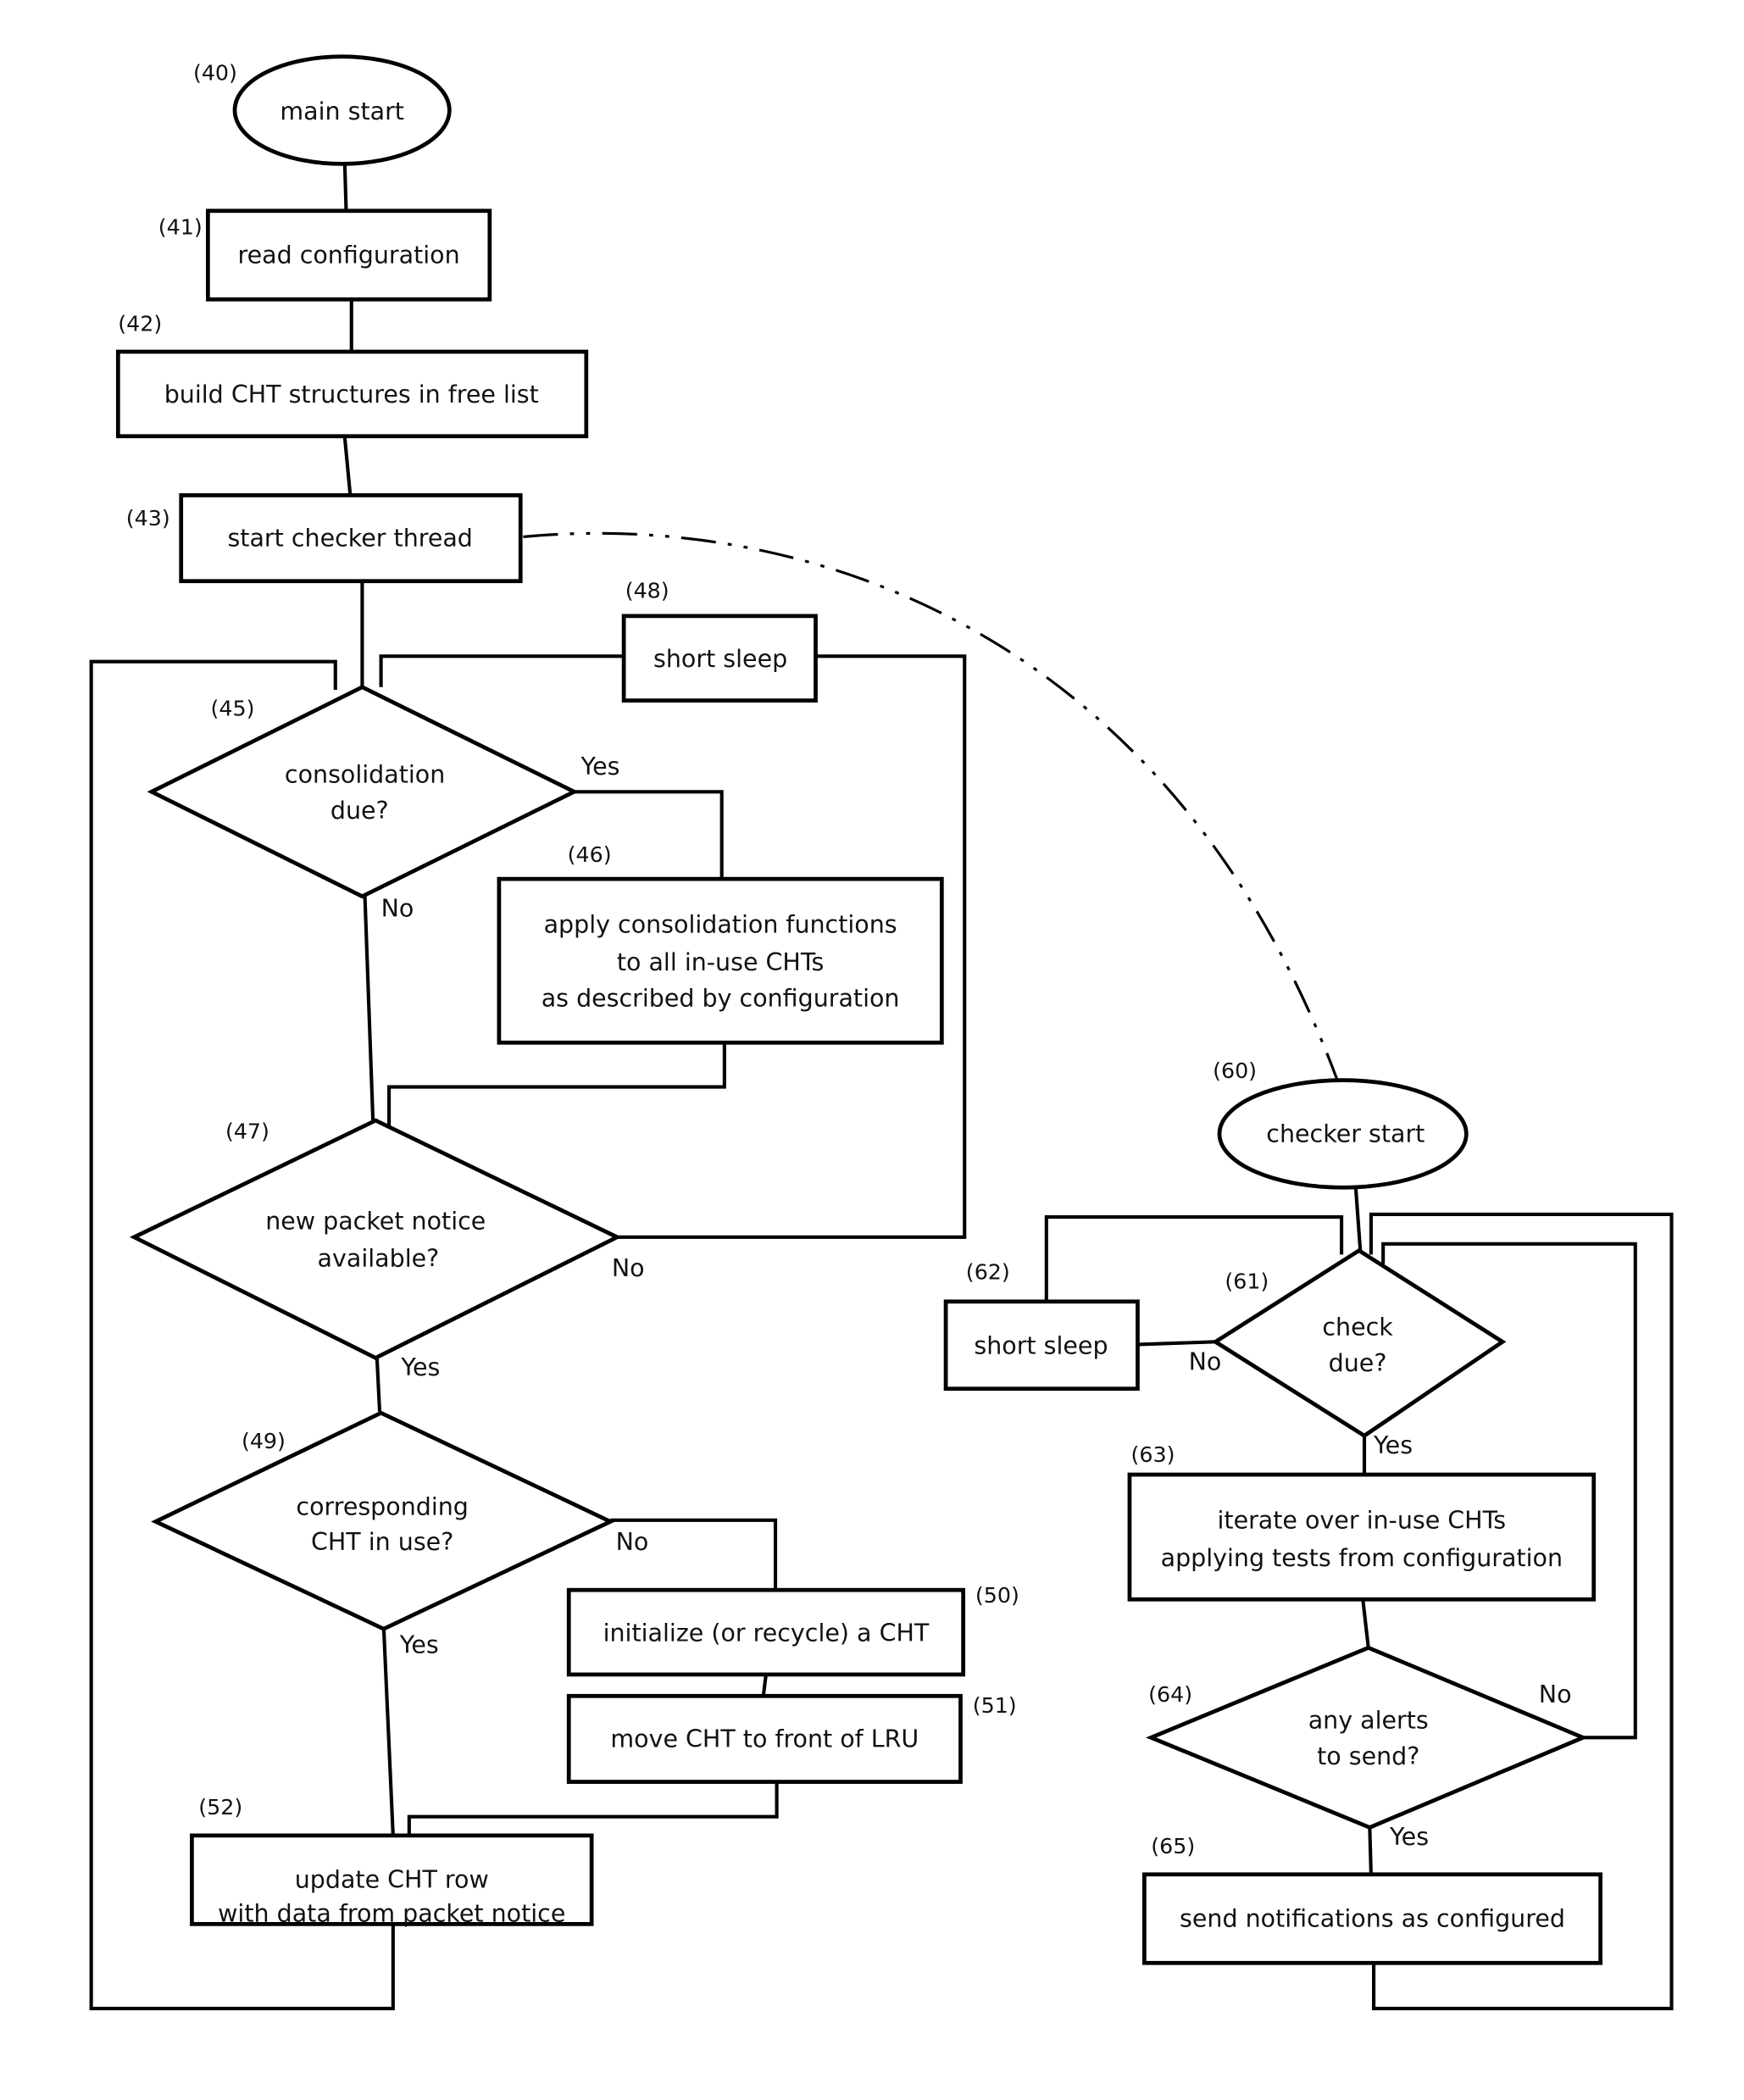 Image resolution: width=1744 pixels, height=2100 pixels. I want to click on node-ref: (61), so click(1247, 1281).